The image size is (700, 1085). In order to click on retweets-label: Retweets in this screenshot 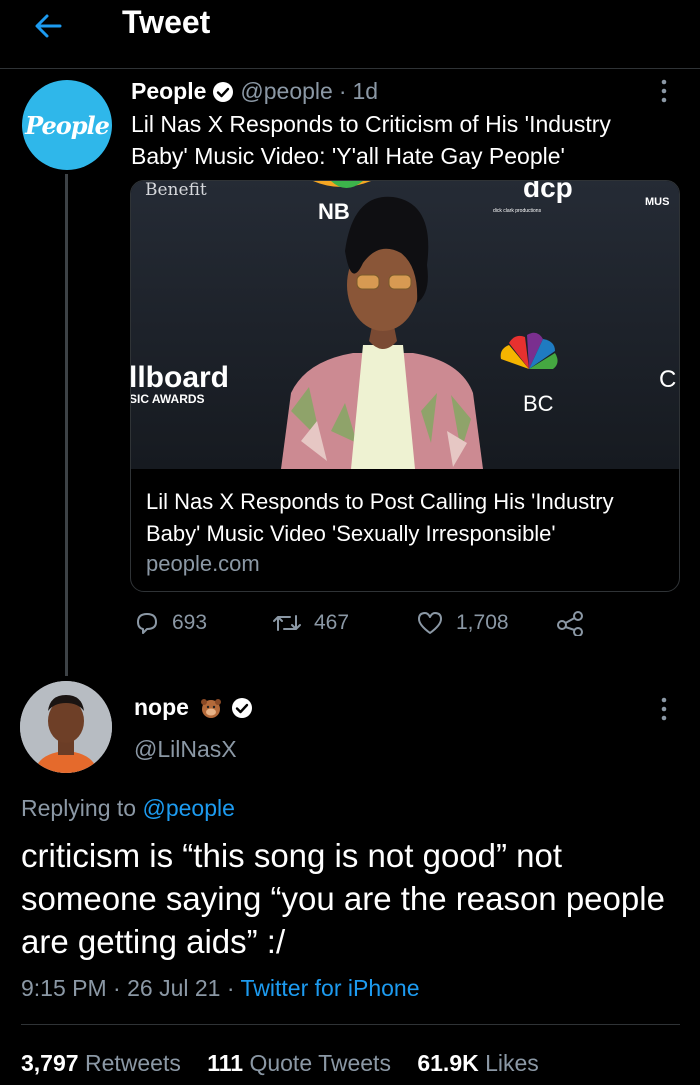, I will do `click(132, 1063)`.